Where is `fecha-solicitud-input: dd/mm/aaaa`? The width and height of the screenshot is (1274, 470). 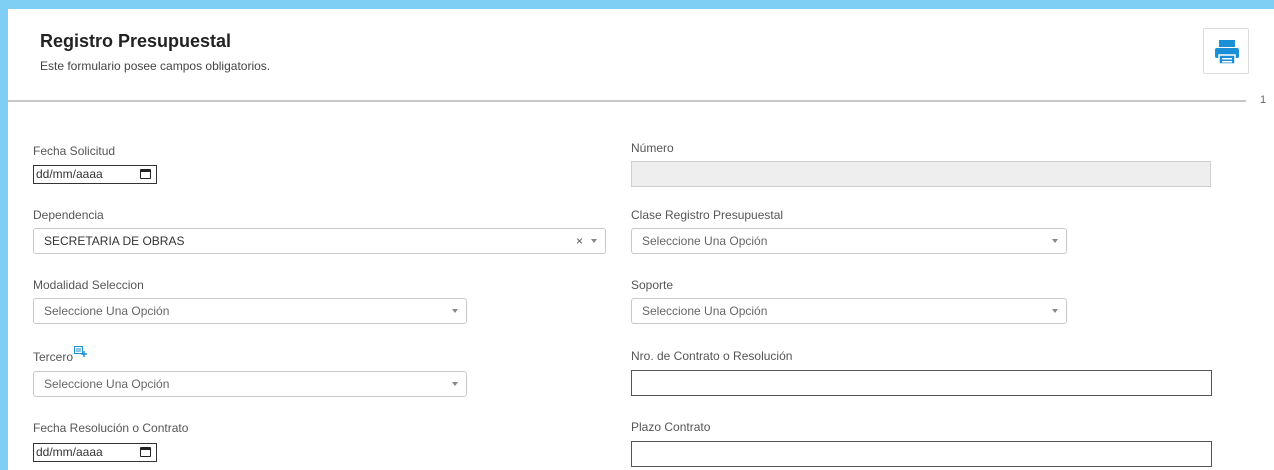
fecha-solicitud-input: dd/mm/aaaa is located at coordinates (95, 174).